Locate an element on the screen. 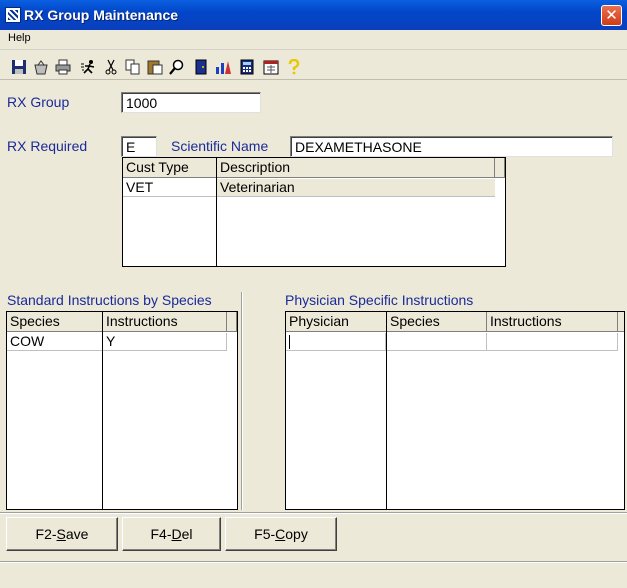 This screenshot has width=627, height=588. print-toolbar-button is located at coordinates (63, 67).